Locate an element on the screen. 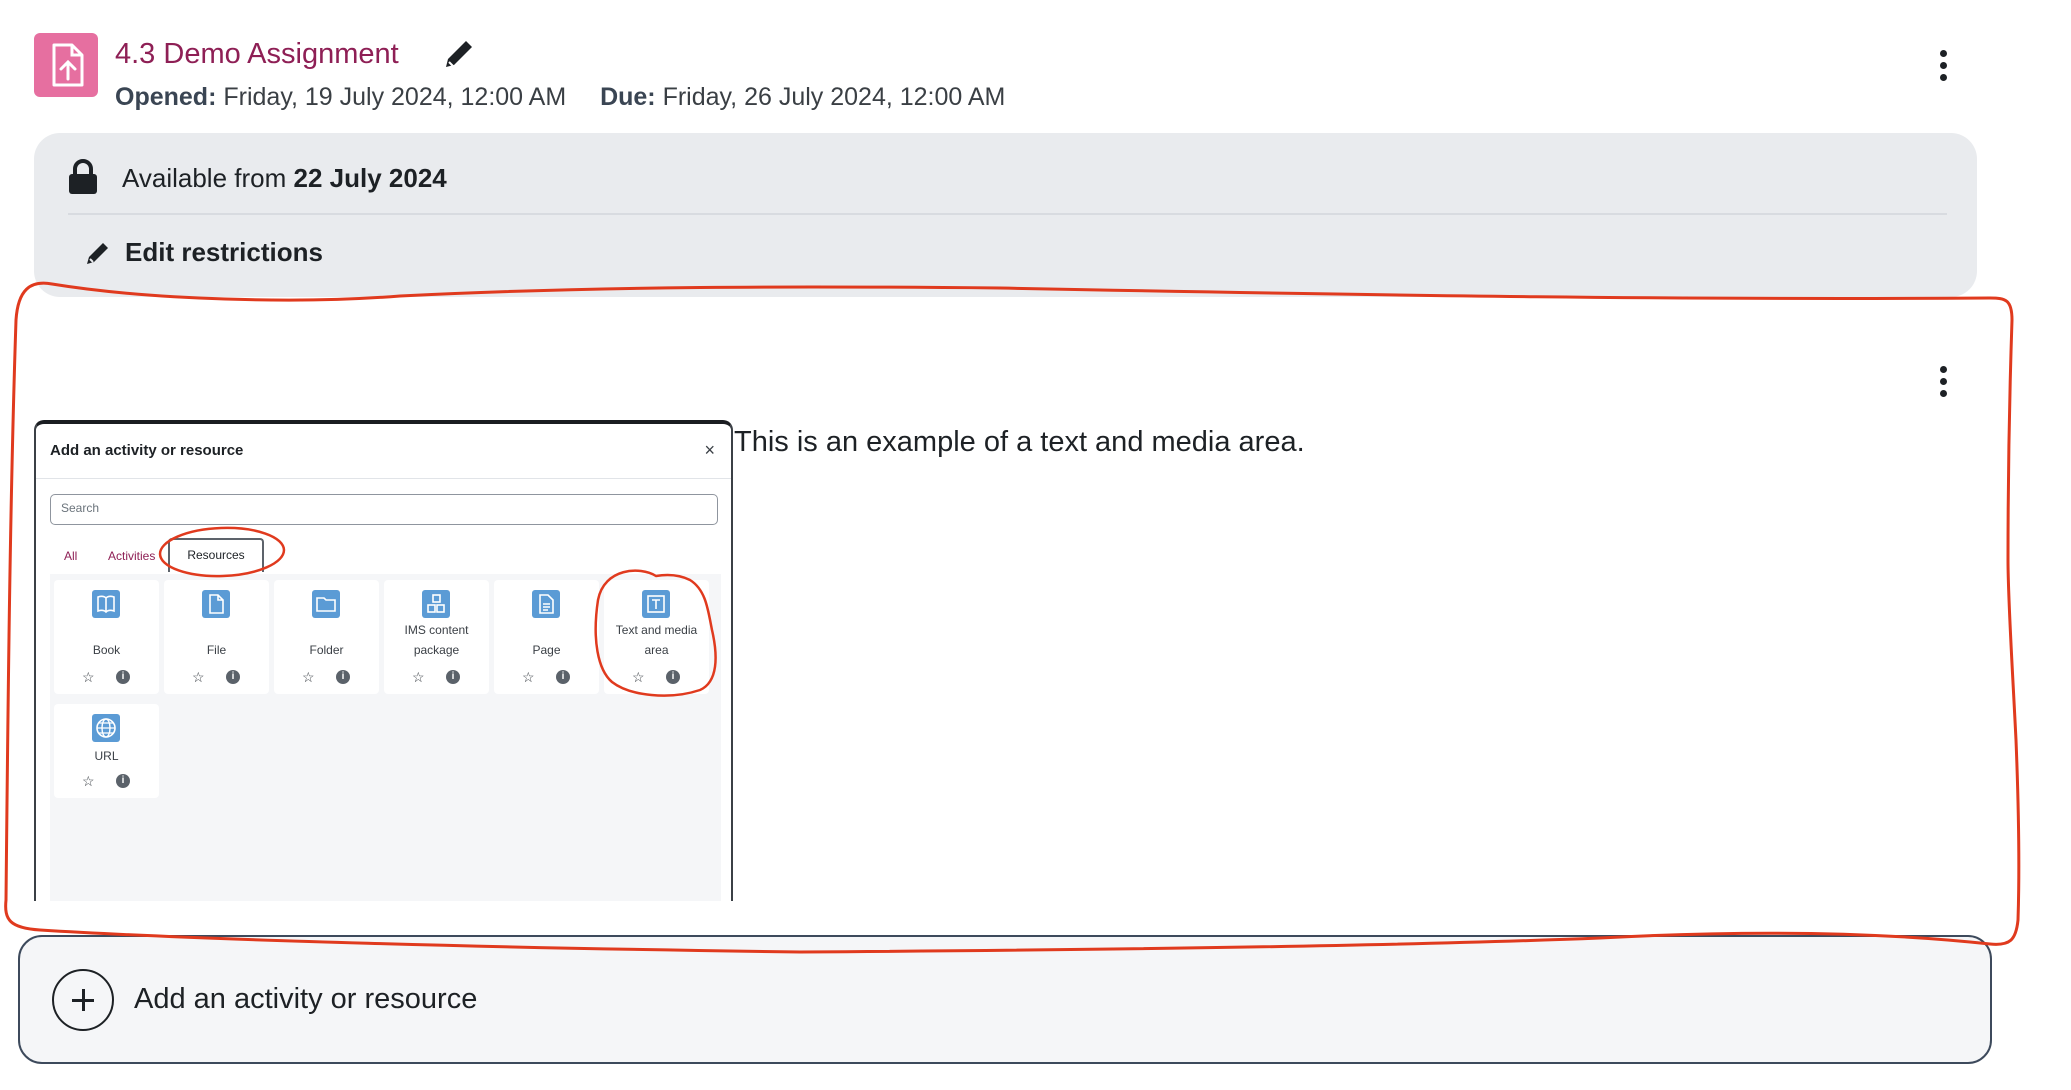 The image size is (2071, 1090). available-date: 22 July 2024 is located at coordinates (370, 178).